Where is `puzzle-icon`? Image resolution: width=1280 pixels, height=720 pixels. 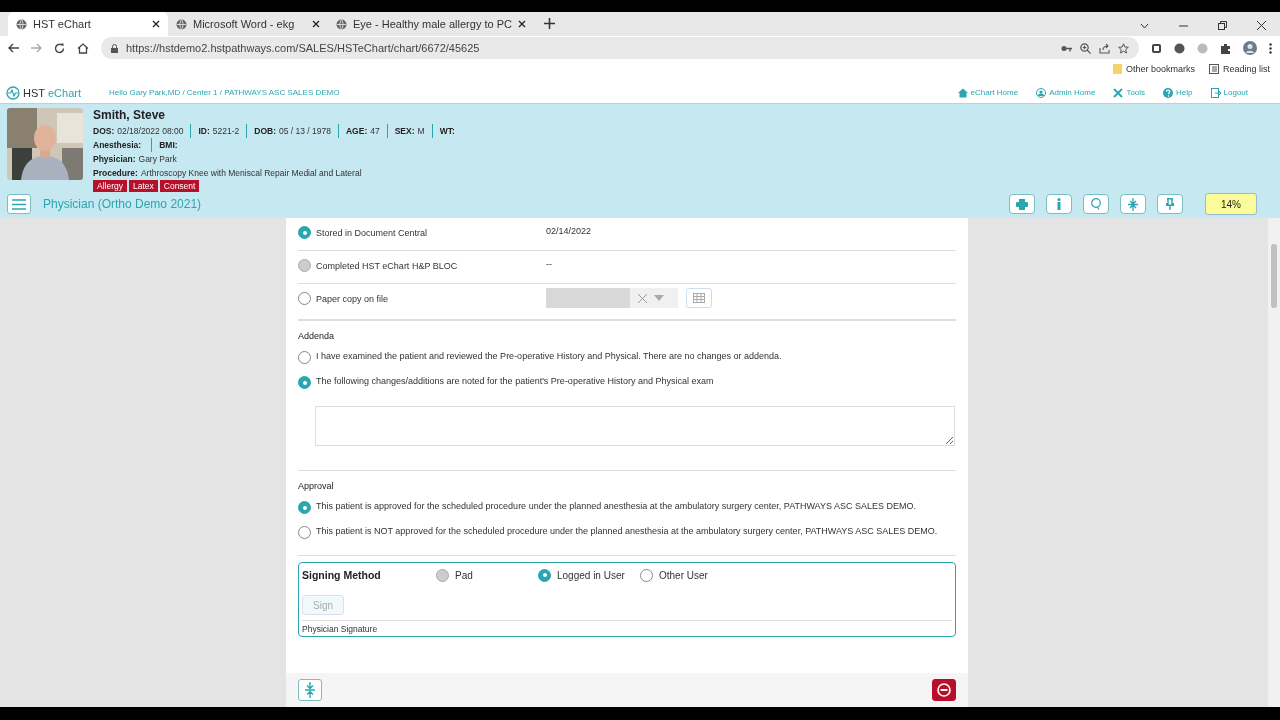
puzzle-icon is located at coordinates (1225, 48).